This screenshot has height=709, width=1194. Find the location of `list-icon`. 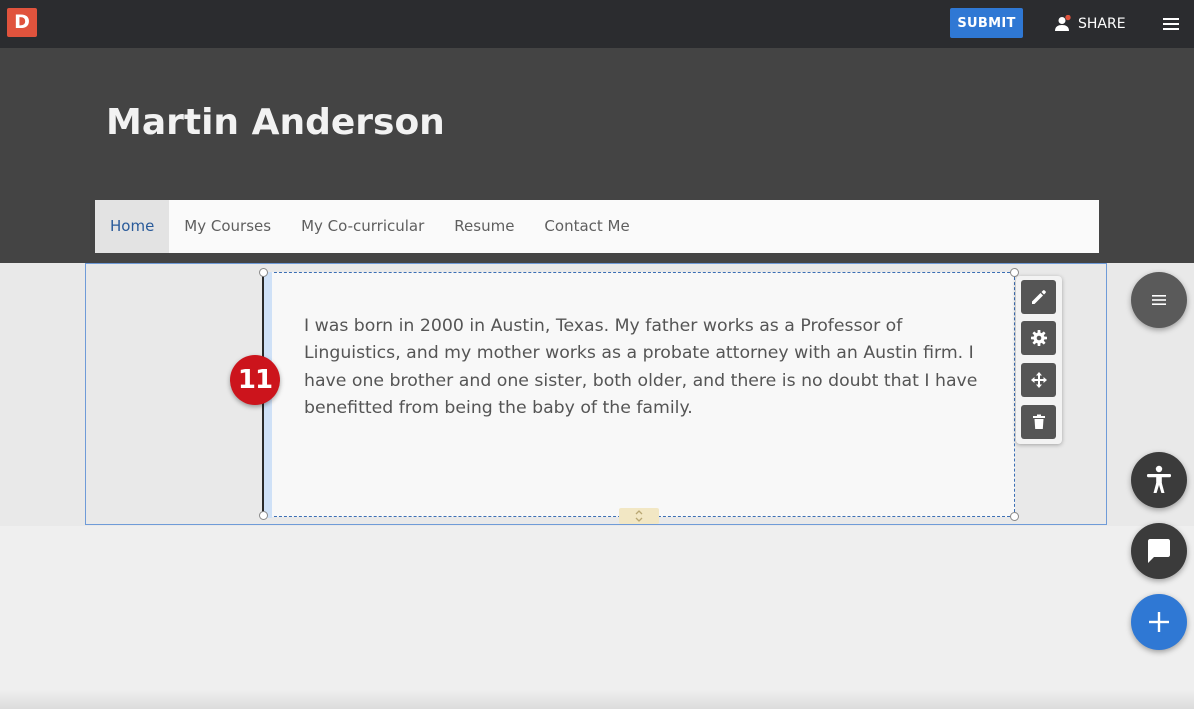

list-icon is located at coordinates (1159, 300).